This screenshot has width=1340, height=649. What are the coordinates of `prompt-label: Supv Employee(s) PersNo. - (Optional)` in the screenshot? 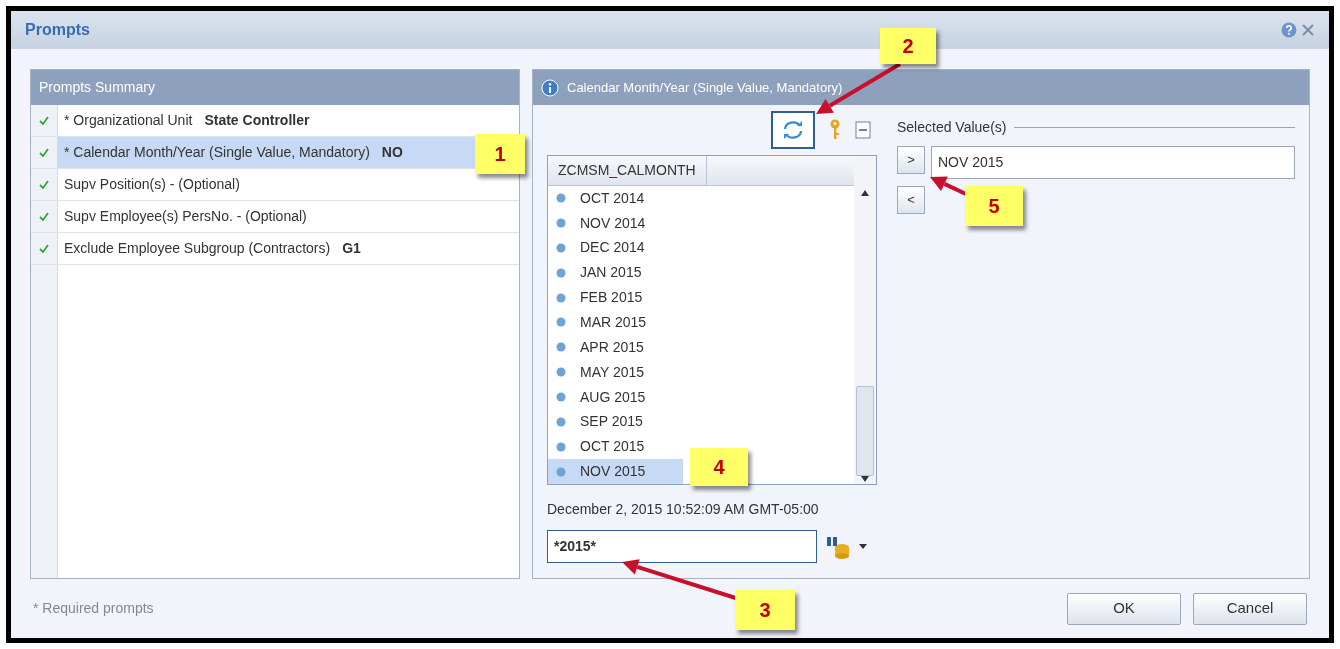 It's located at (185, 216).